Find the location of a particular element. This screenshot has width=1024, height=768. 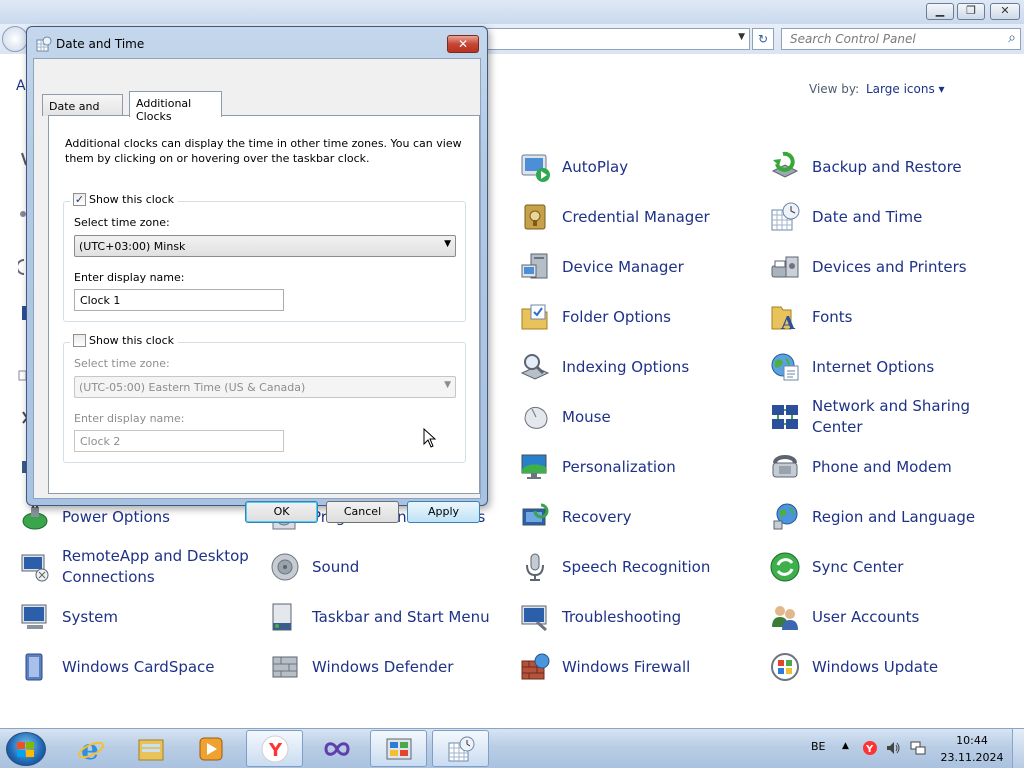

cp-item-label: AutoPlay is located at coordinates (595, 166).